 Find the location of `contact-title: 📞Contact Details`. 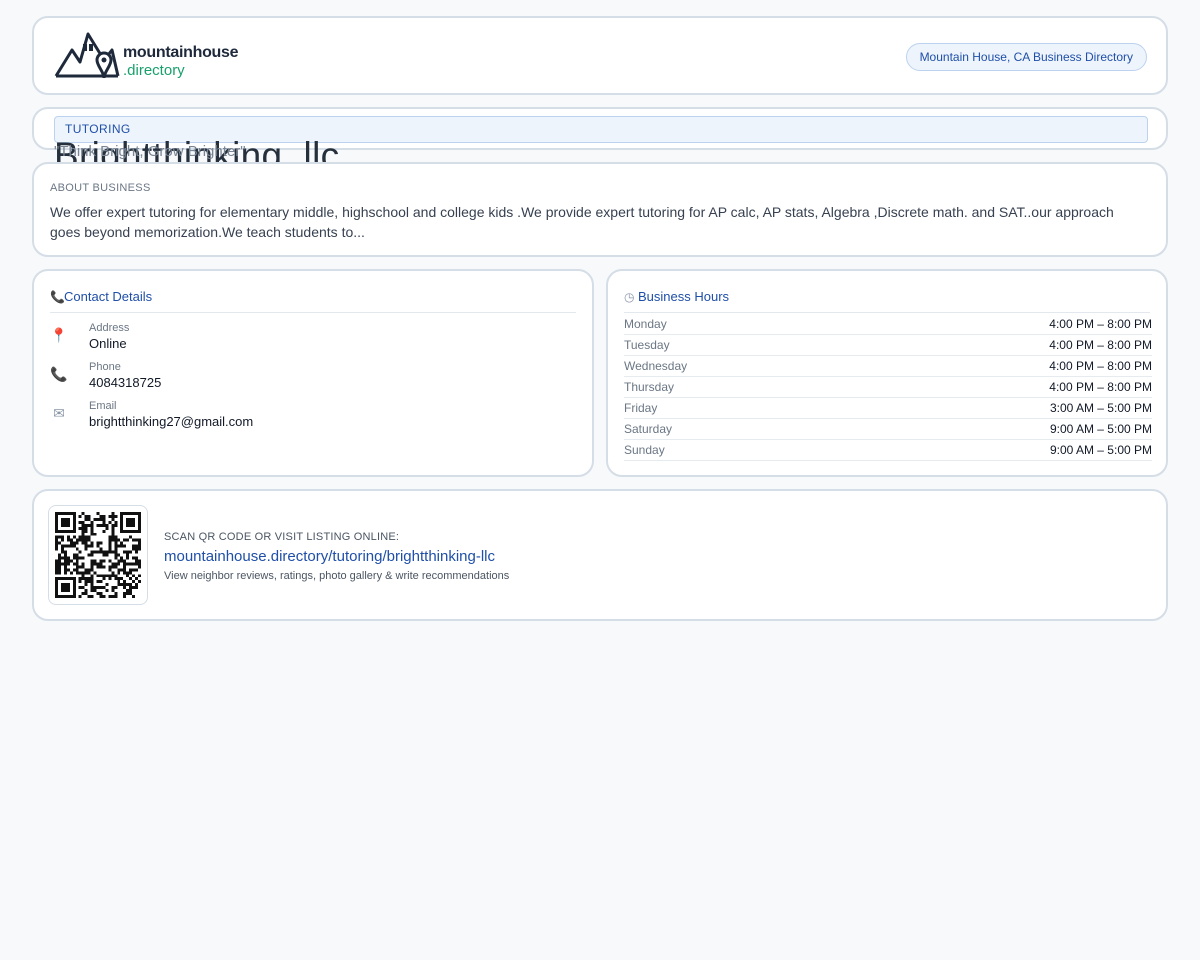

contact-title: 📞Contact Details is located at coordinates (313, 301).